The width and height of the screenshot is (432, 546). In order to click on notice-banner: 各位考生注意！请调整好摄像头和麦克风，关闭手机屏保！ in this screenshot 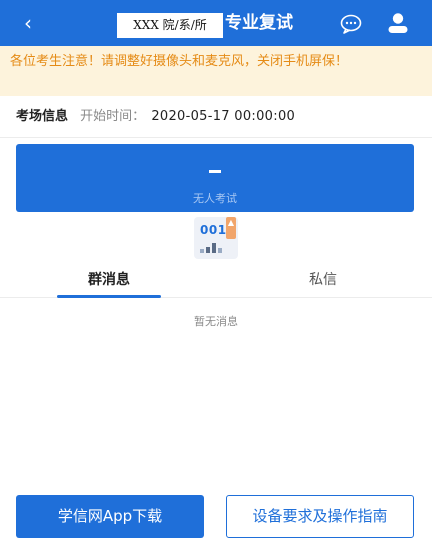, I will do `click(216, 71)`.